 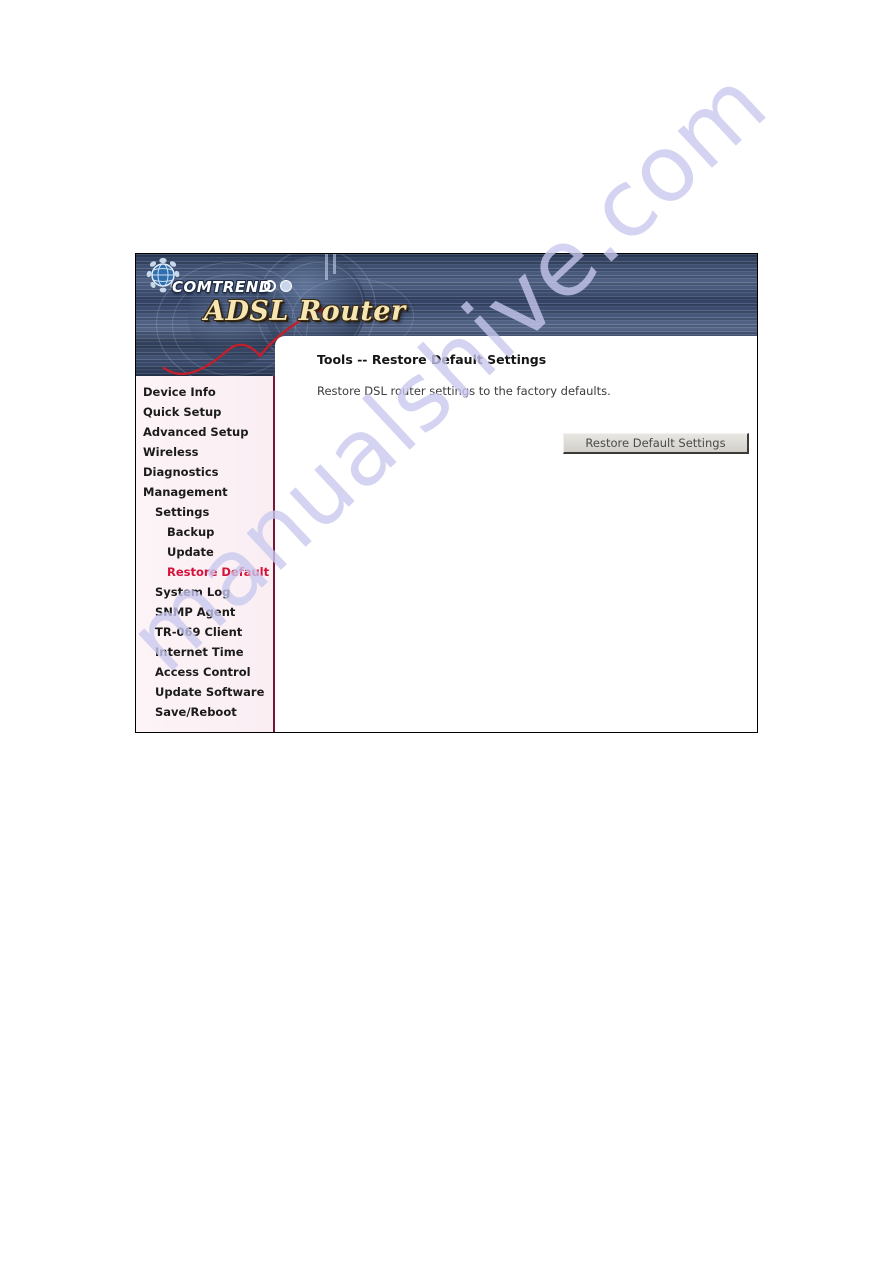 What do you see at coordinates (204, 492) in the screenshot?
I see `sidebar-item-management: Management` at bounding box center [204, 492].